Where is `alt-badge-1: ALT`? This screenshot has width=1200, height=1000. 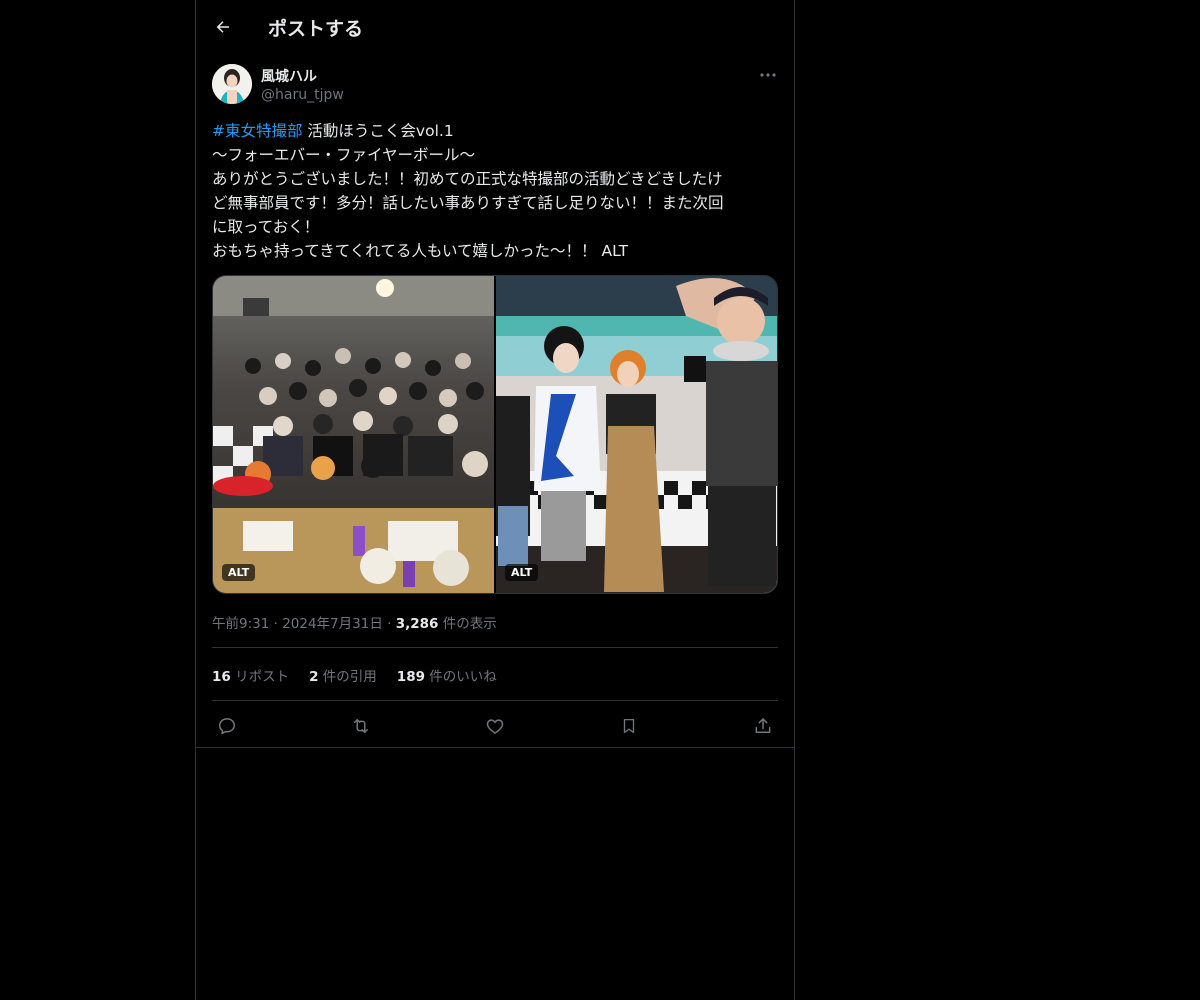 alt-badge-1: ALT is located at coordinates (239, 572).